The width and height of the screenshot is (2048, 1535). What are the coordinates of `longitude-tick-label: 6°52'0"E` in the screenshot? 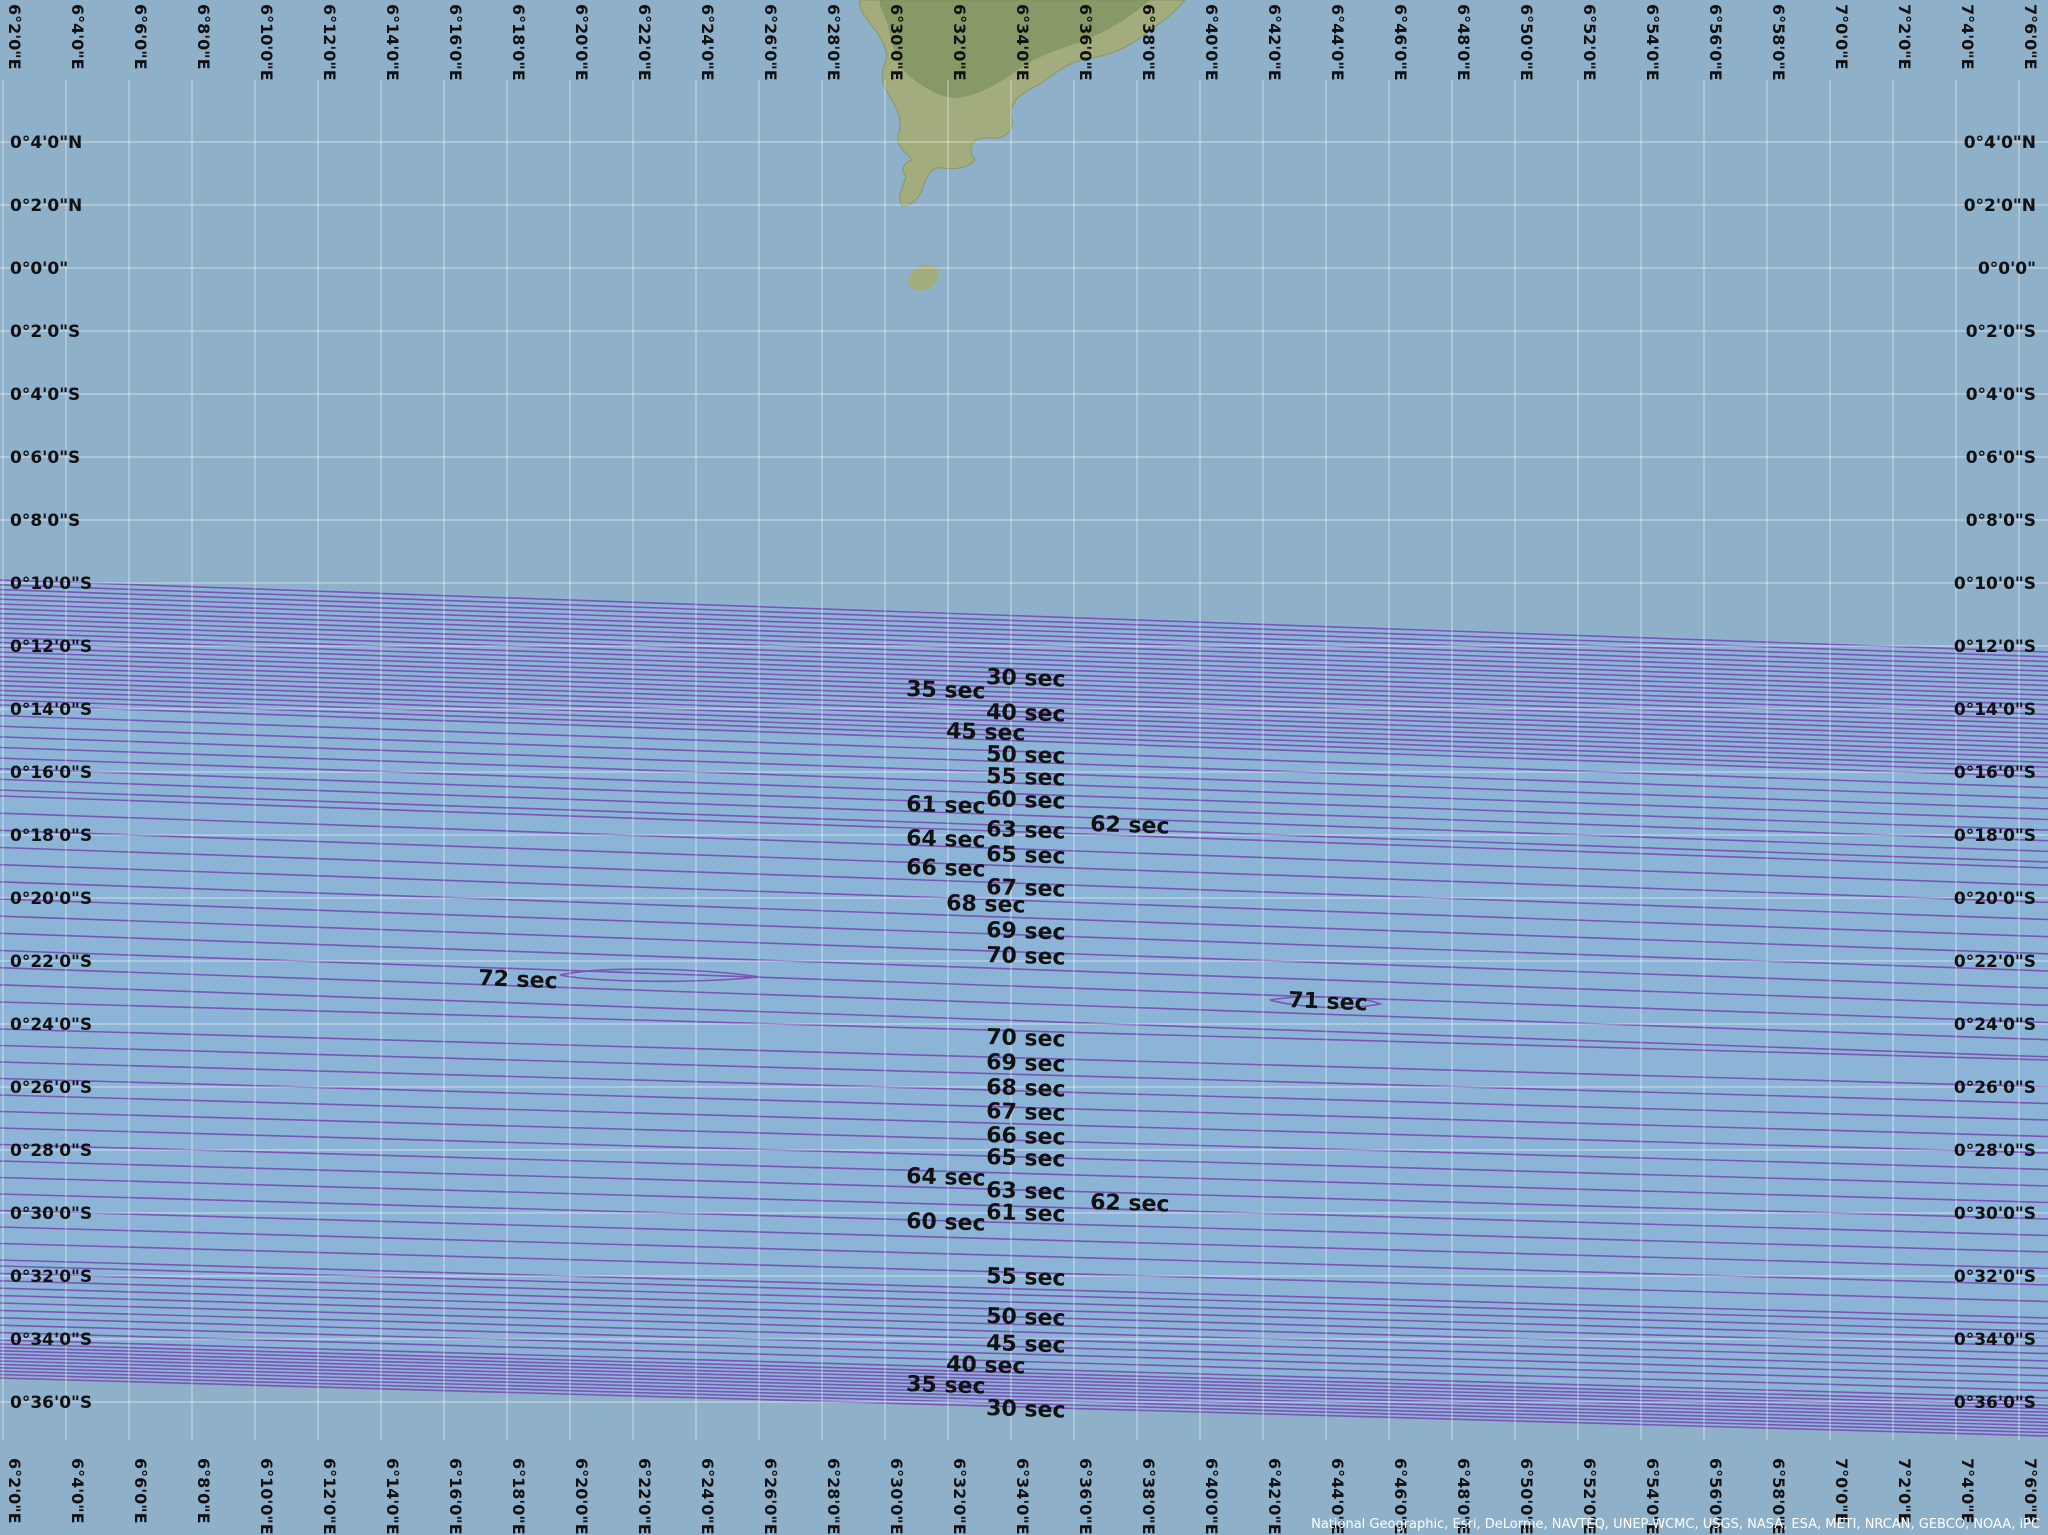 It's located at (1589, 42).